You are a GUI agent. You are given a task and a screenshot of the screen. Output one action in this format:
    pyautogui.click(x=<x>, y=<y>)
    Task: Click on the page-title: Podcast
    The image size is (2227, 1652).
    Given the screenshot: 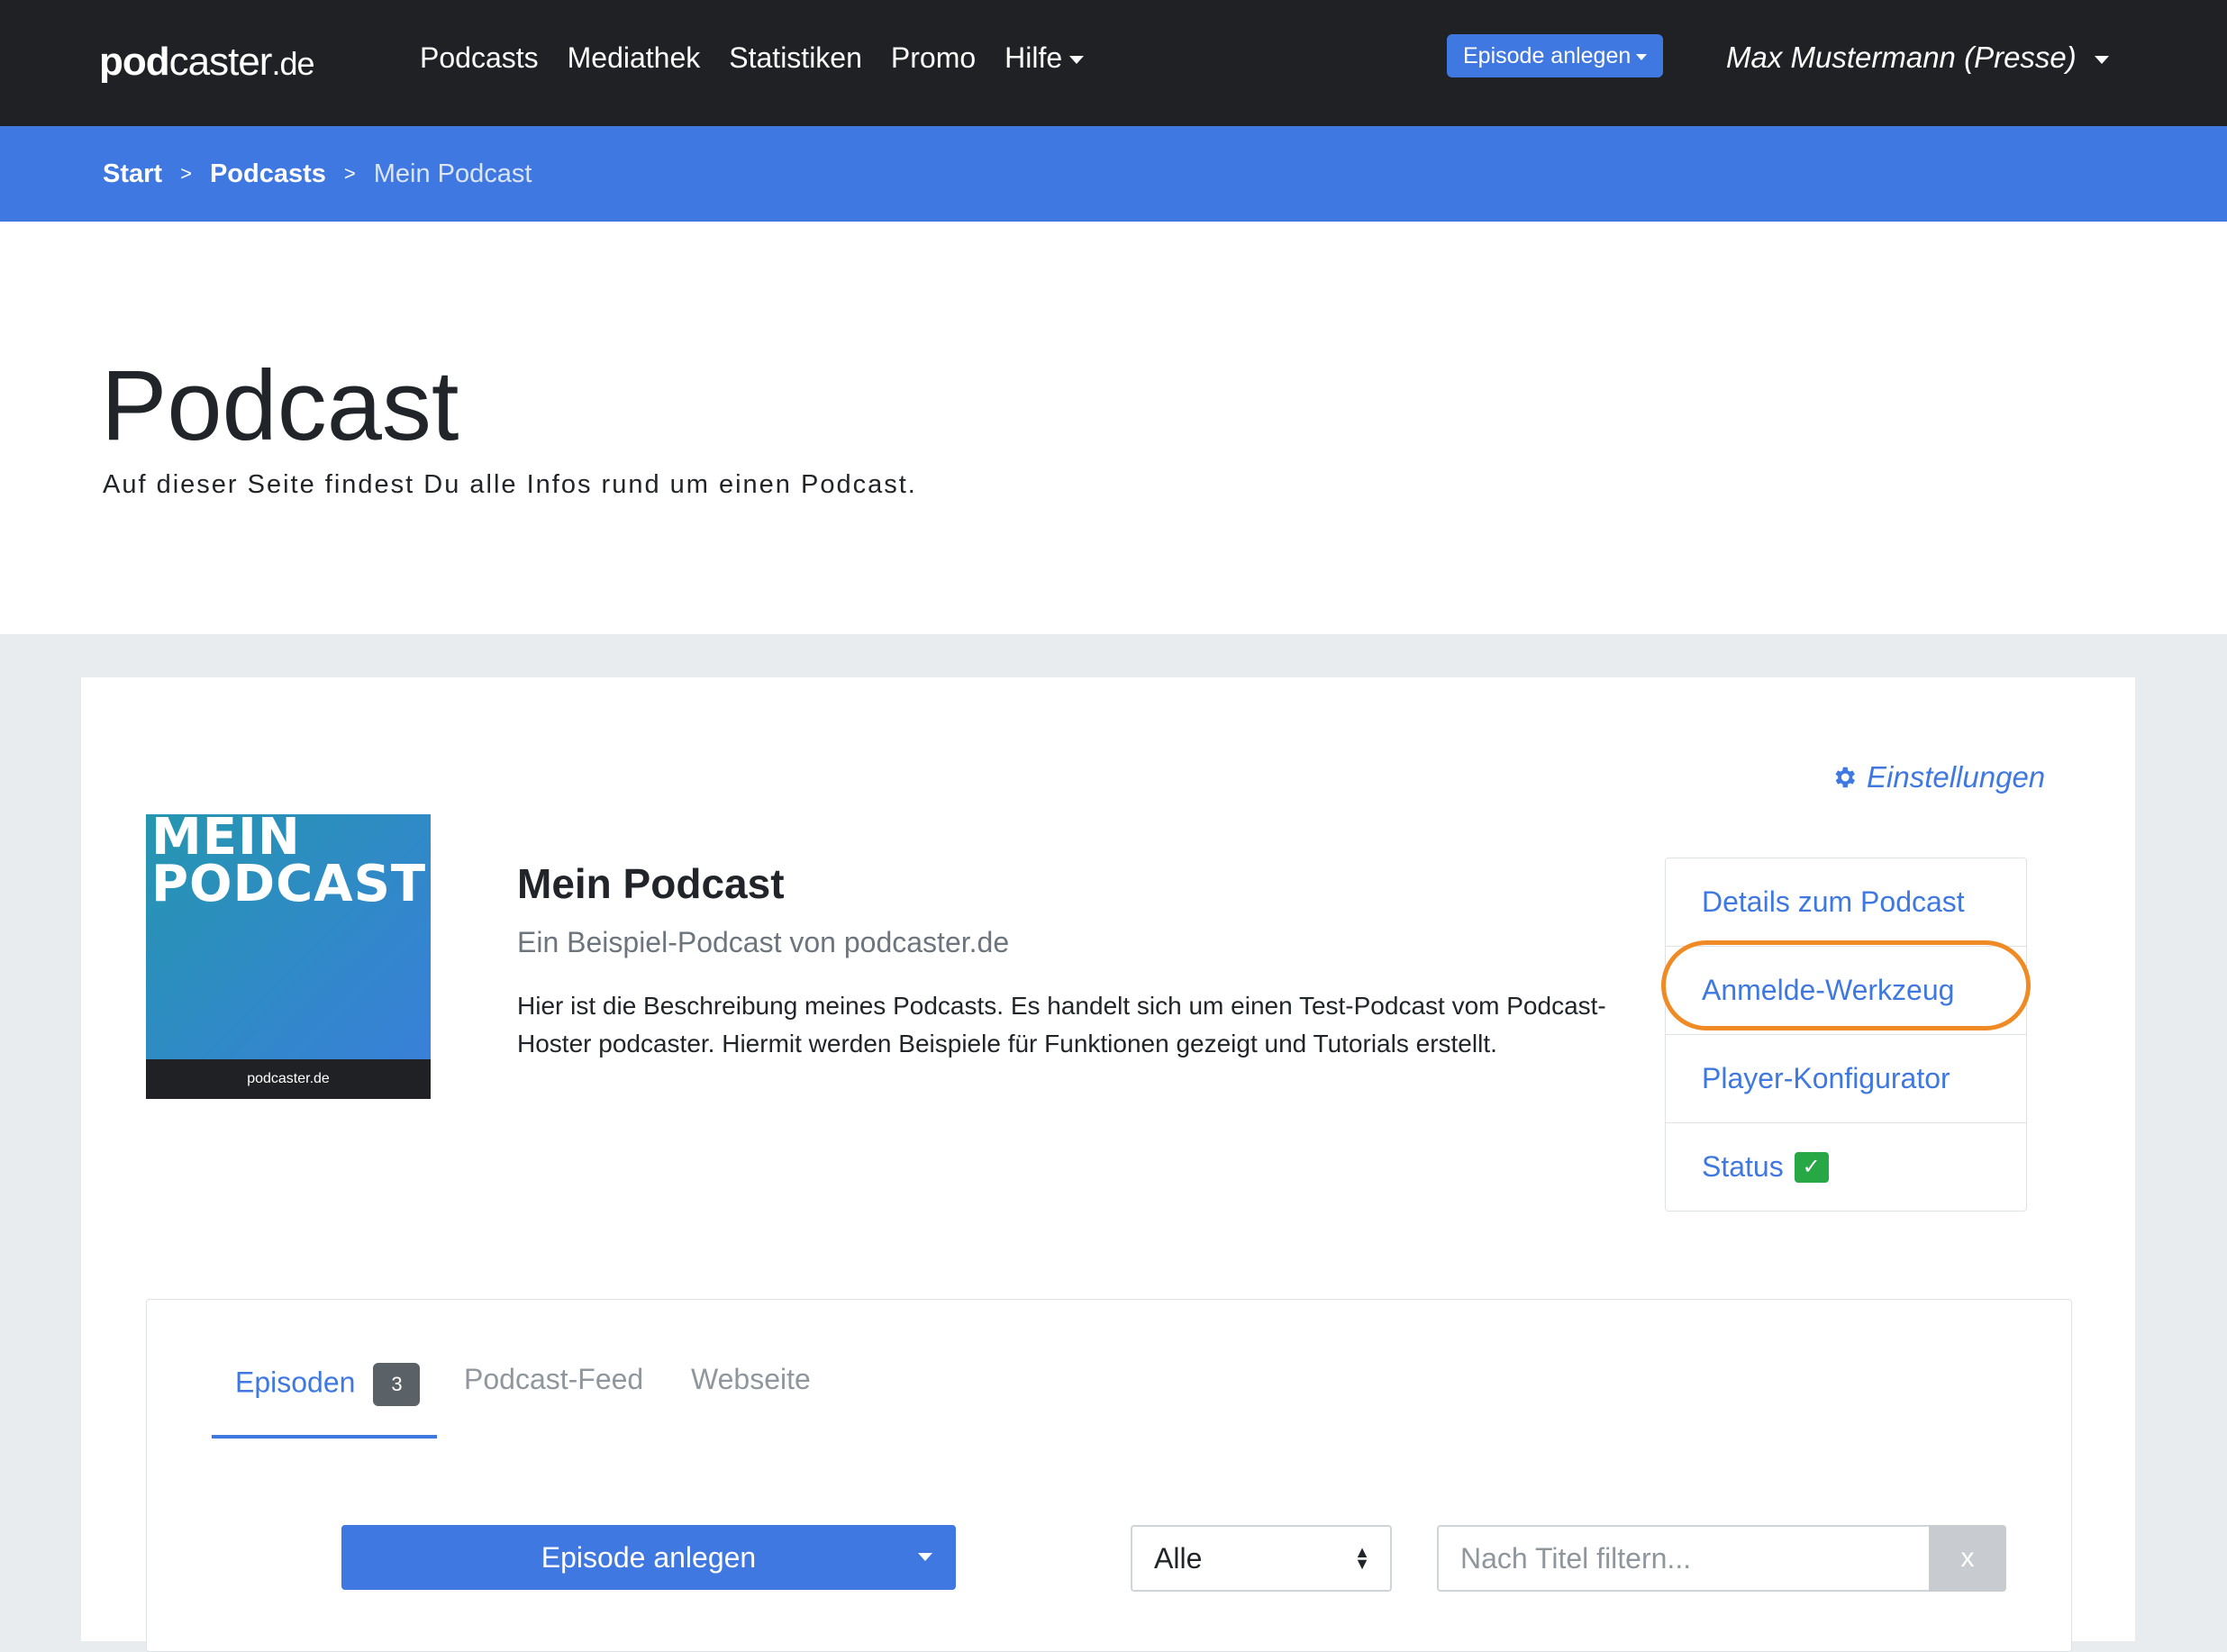 What is the action you would take?
    pyautogui.click(x=280, y=405)
    